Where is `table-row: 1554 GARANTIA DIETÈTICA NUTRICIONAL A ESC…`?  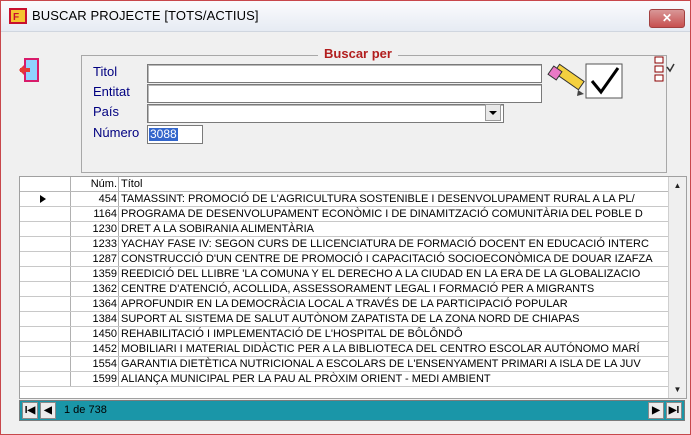
table-row: 1554 GARANTIA DIETÈTICA NUTRICIONAL A ESC… is located at coordinates (344, 364).